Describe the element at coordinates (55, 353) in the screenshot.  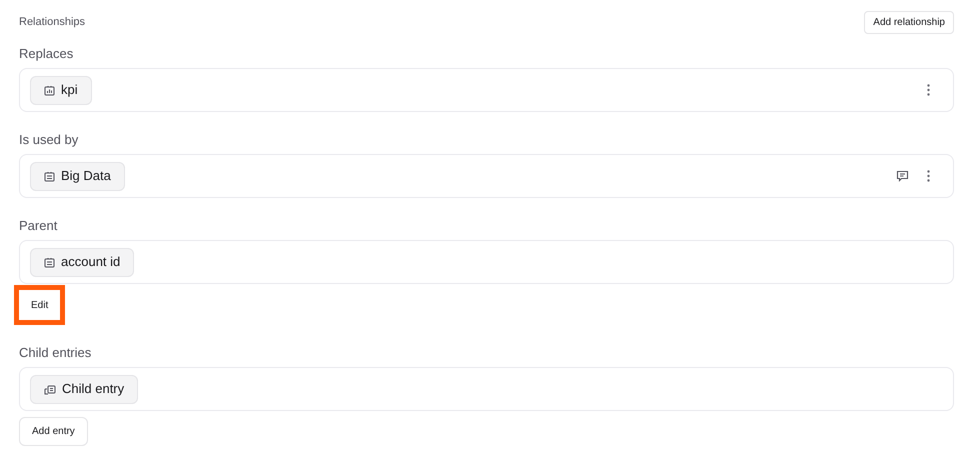
I see `group-label: Child entries` at that location.